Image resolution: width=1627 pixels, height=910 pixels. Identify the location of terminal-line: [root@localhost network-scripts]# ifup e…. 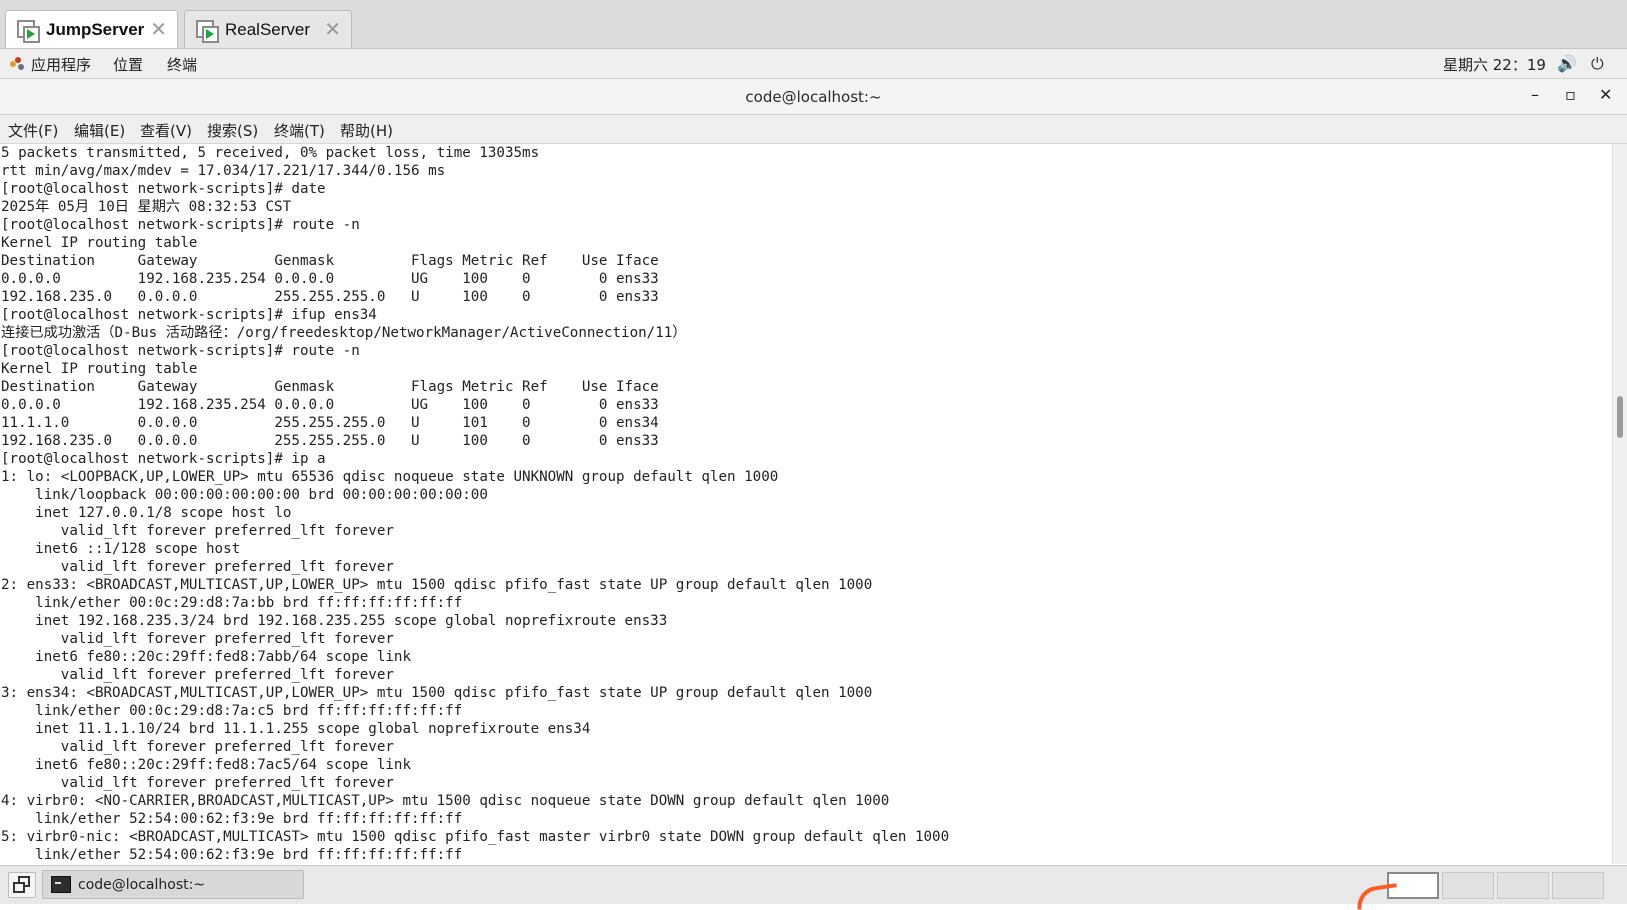
(189, 315).